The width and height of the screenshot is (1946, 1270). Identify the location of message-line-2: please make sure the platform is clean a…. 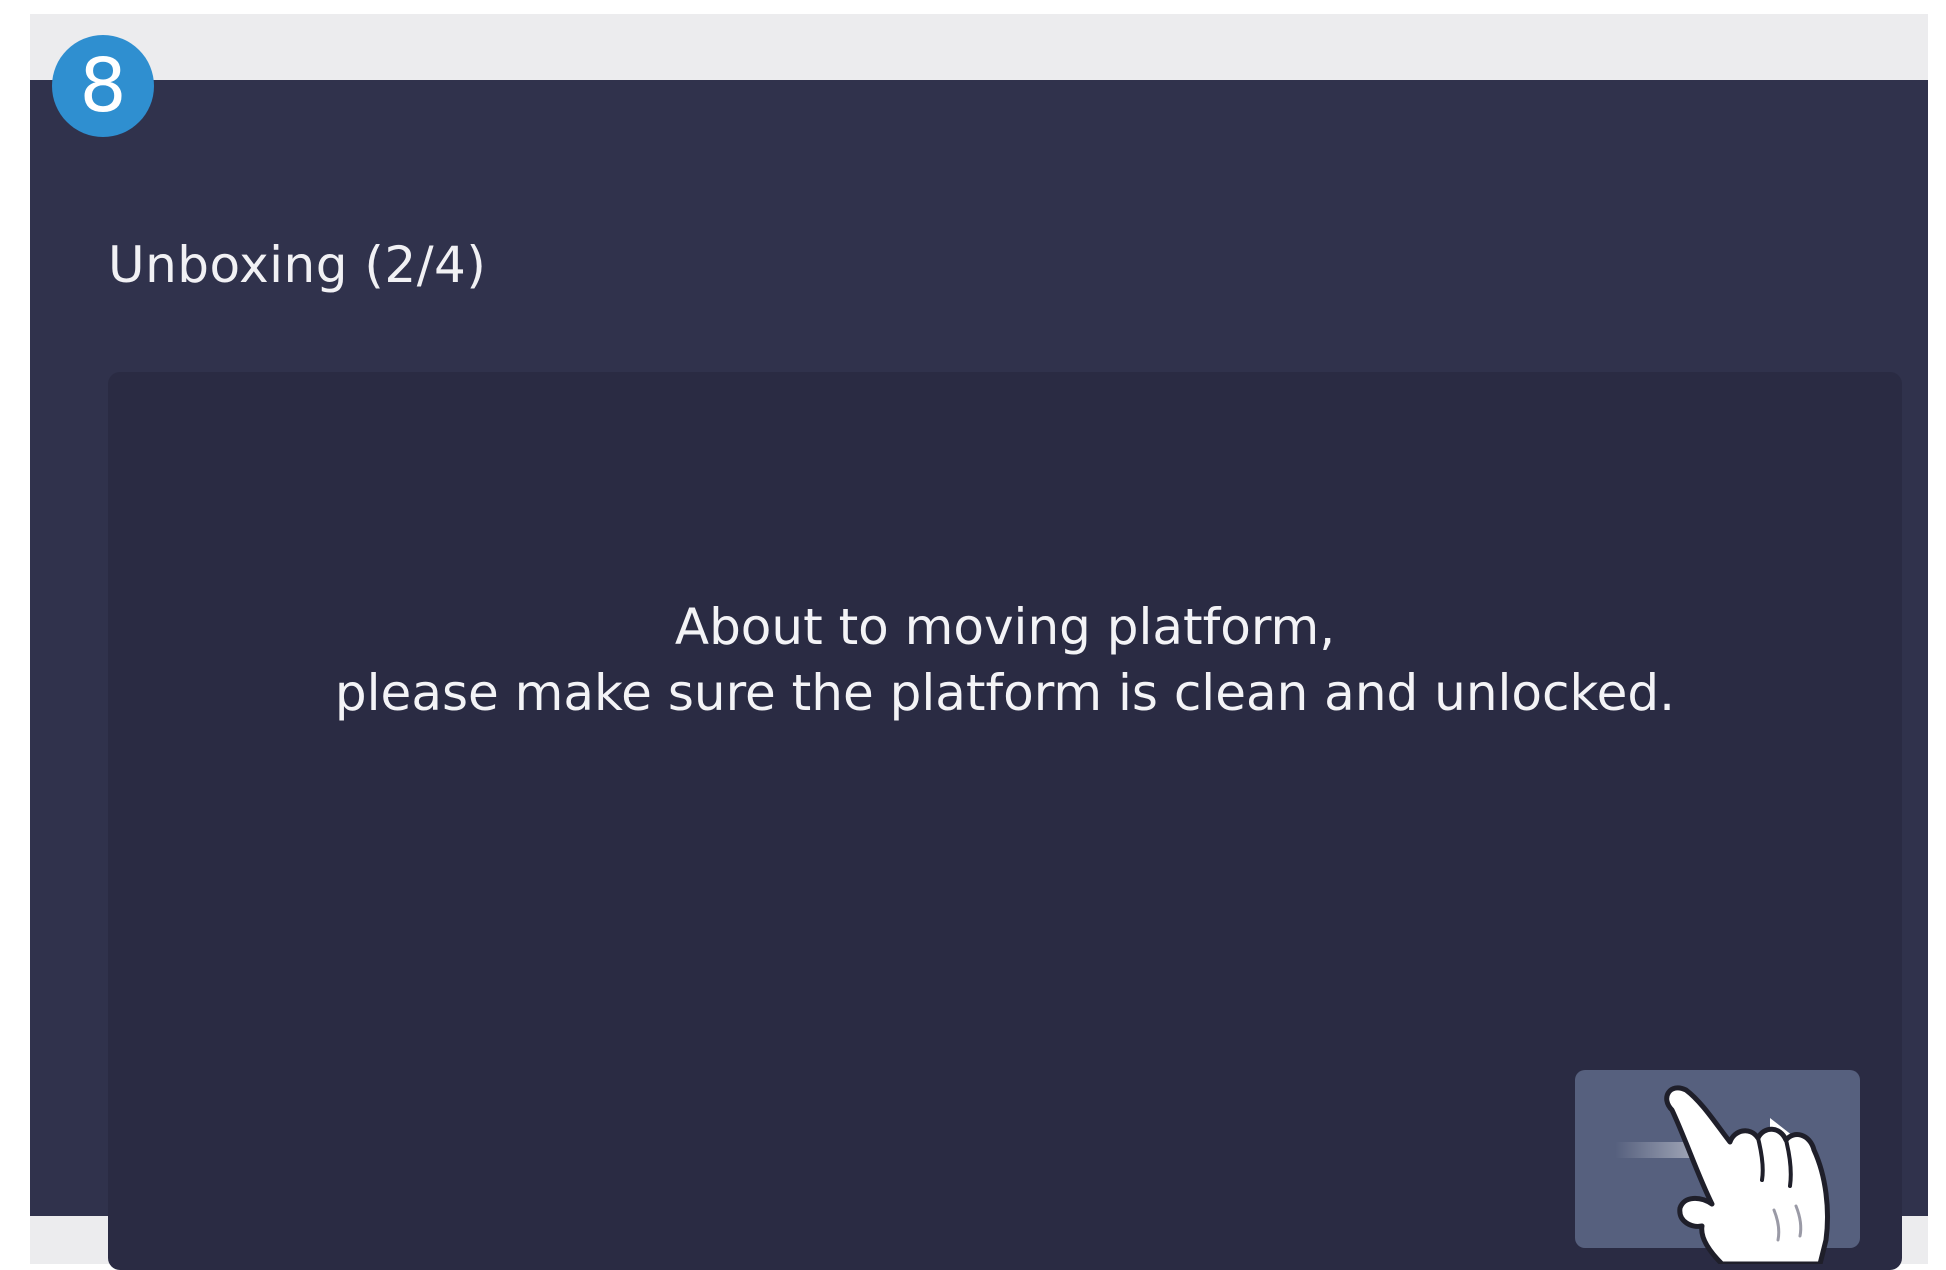
(1005, 693).